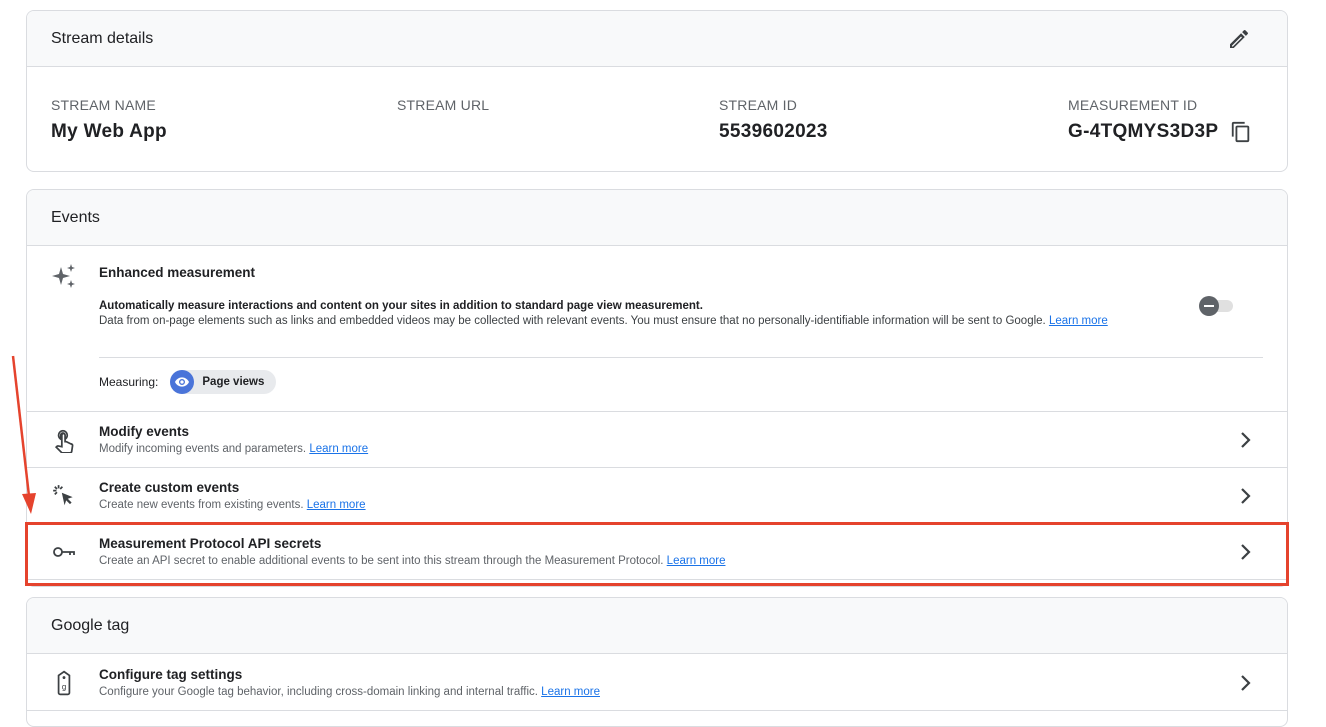  What do you see at coordinates (336, 505) in the screenshot?
I see `create-custom-events-learn-more-link: Learn more` at bounding box center [336, 505].